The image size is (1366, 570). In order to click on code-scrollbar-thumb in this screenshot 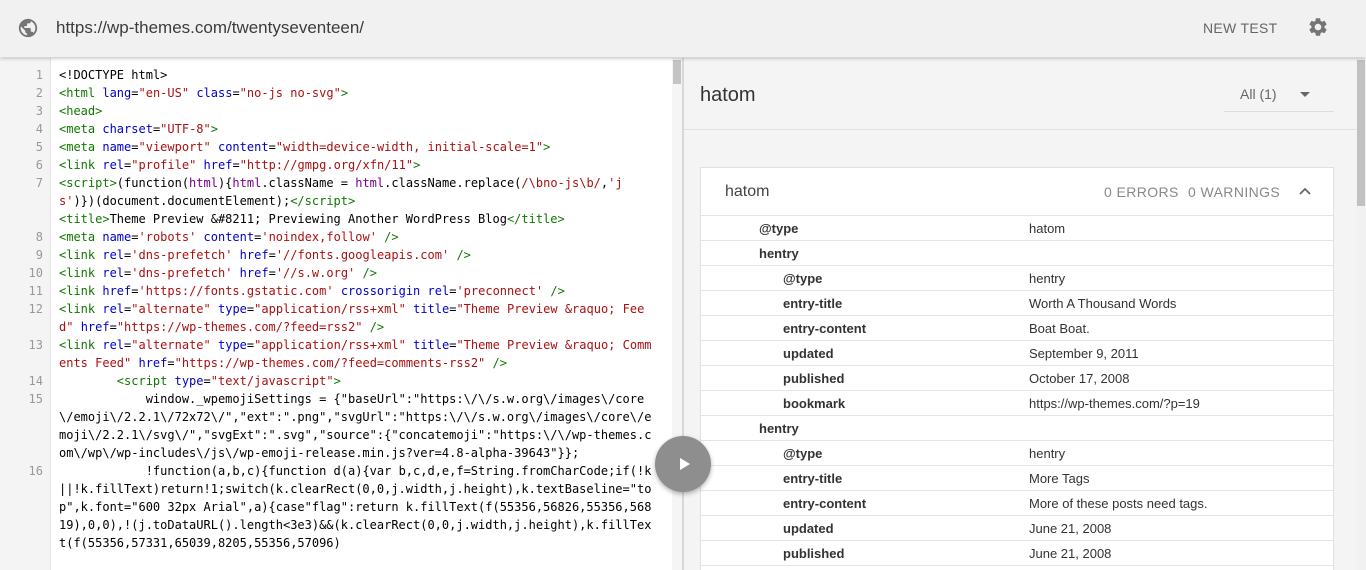, I will do `click(677, 72)`.